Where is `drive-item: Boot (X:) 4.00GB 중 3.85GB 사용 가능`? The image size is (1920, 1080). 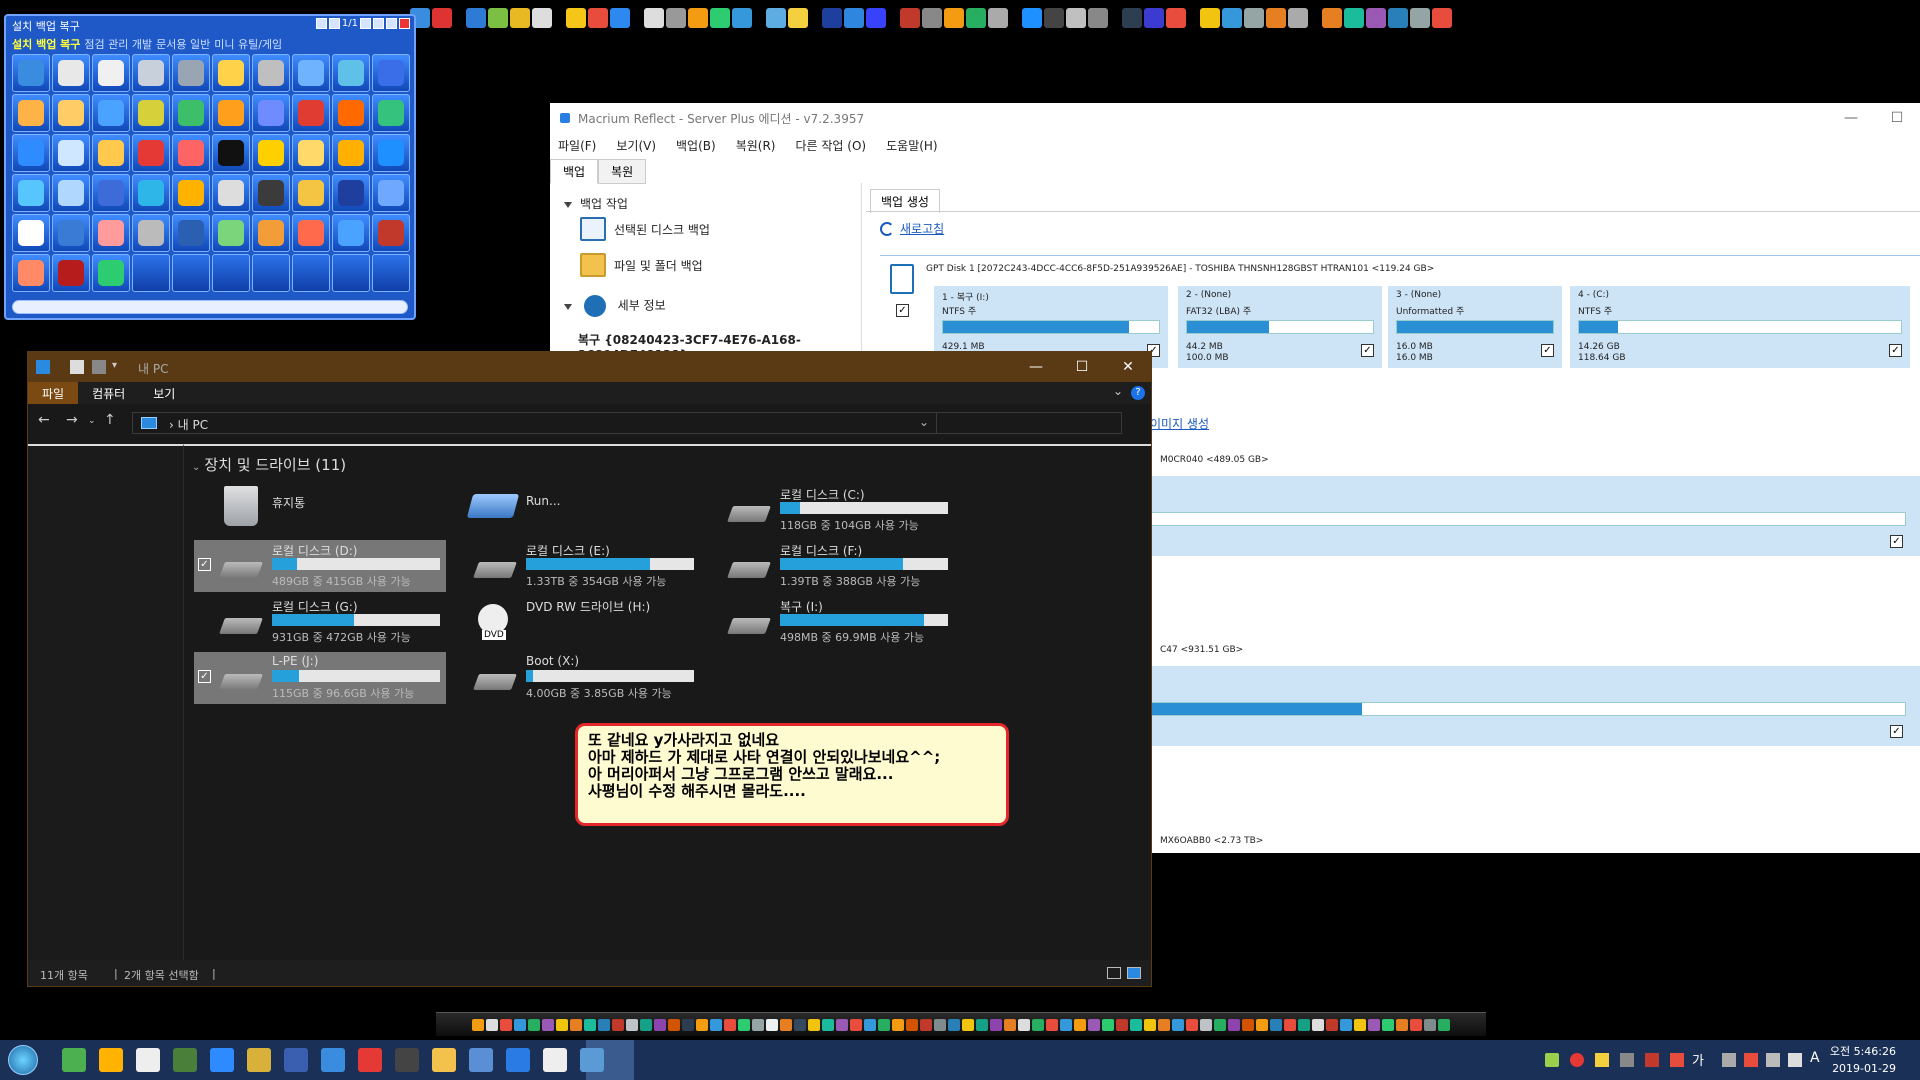 drive-item: Boot (X:) 4.00GB 중 3.85GB 사용 가능 is located at coordinates (574, 678).